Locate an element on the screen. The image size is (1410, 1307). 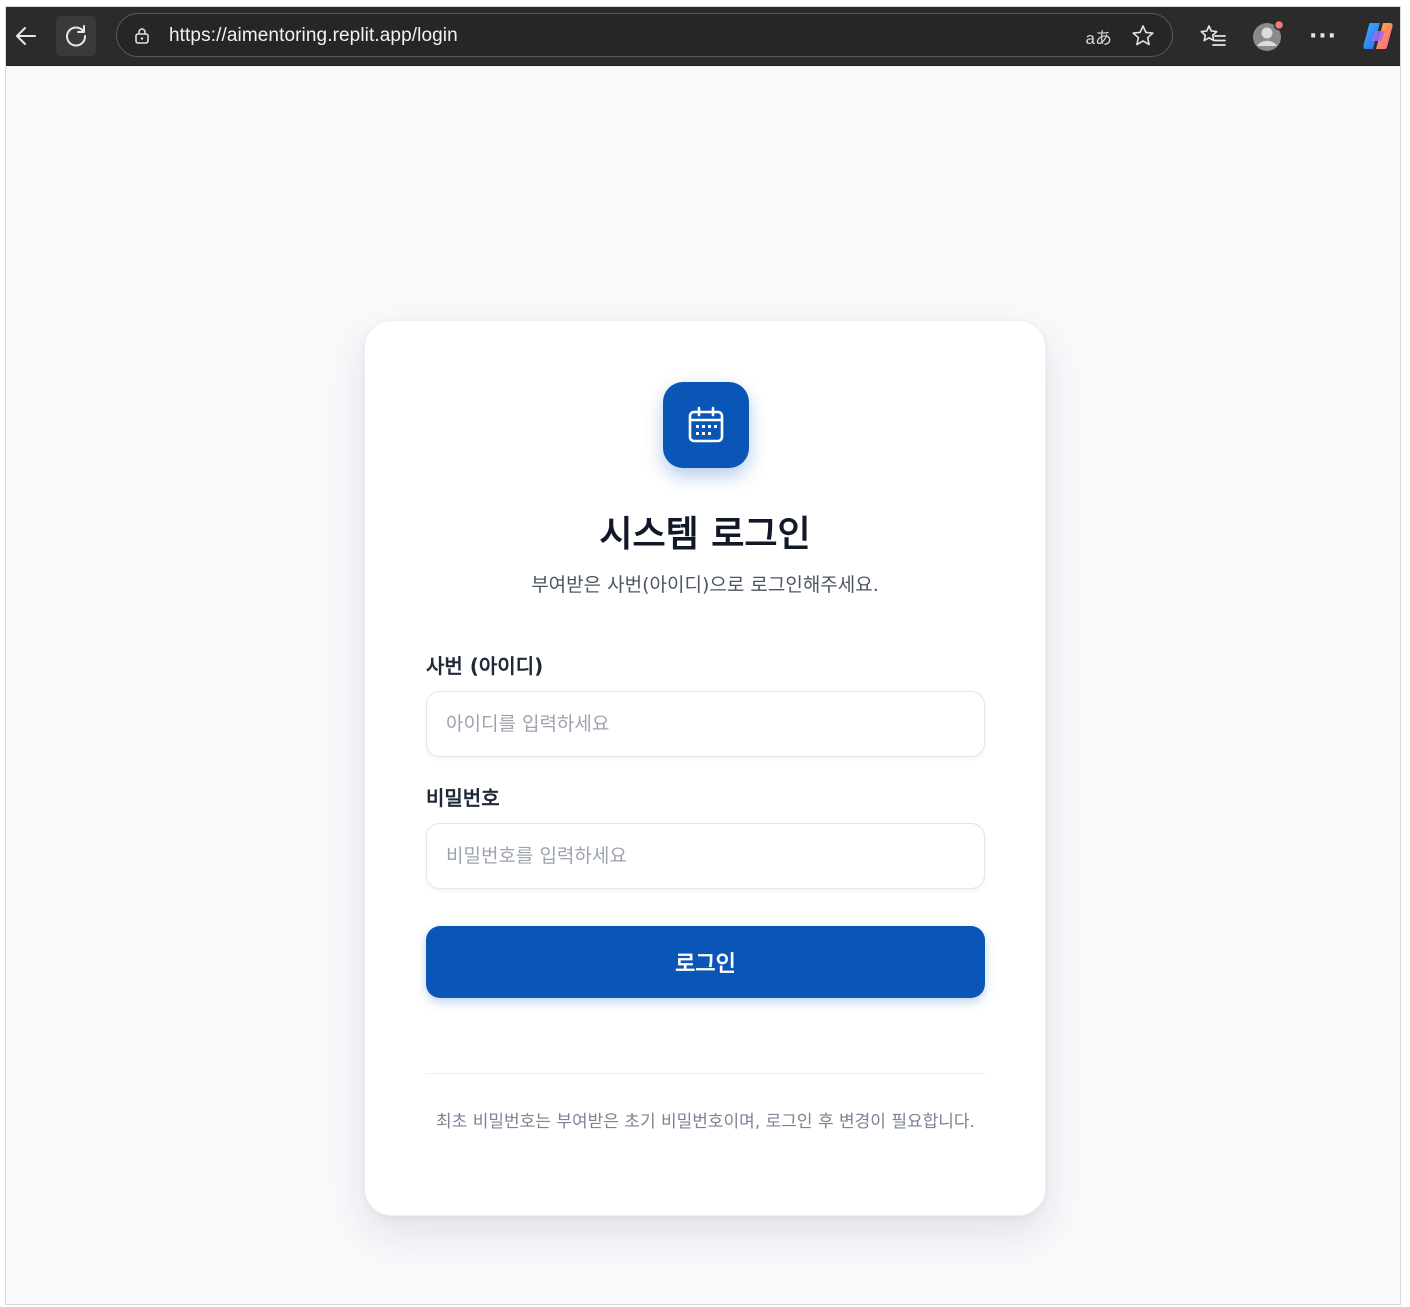
site-info-icon is located at coordinates (142, 36).